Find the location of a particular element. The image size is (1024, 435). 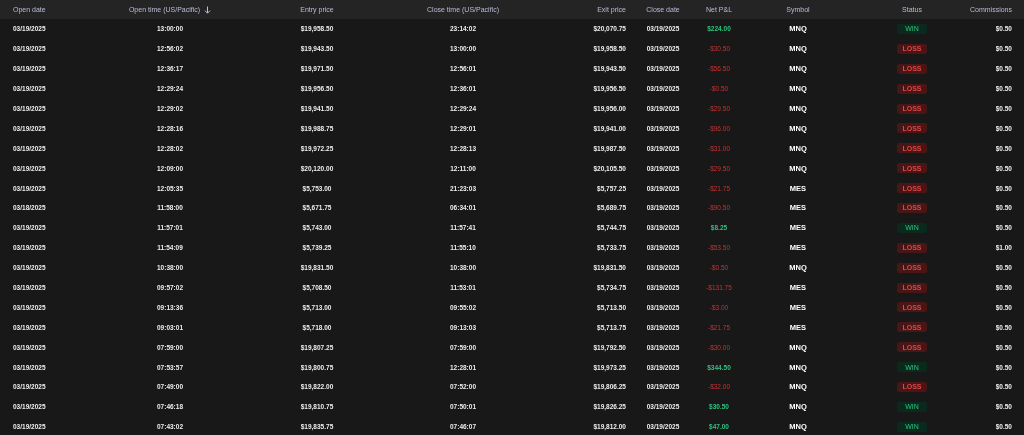

sort-arrow-icon is located at coordinates (208, 9).